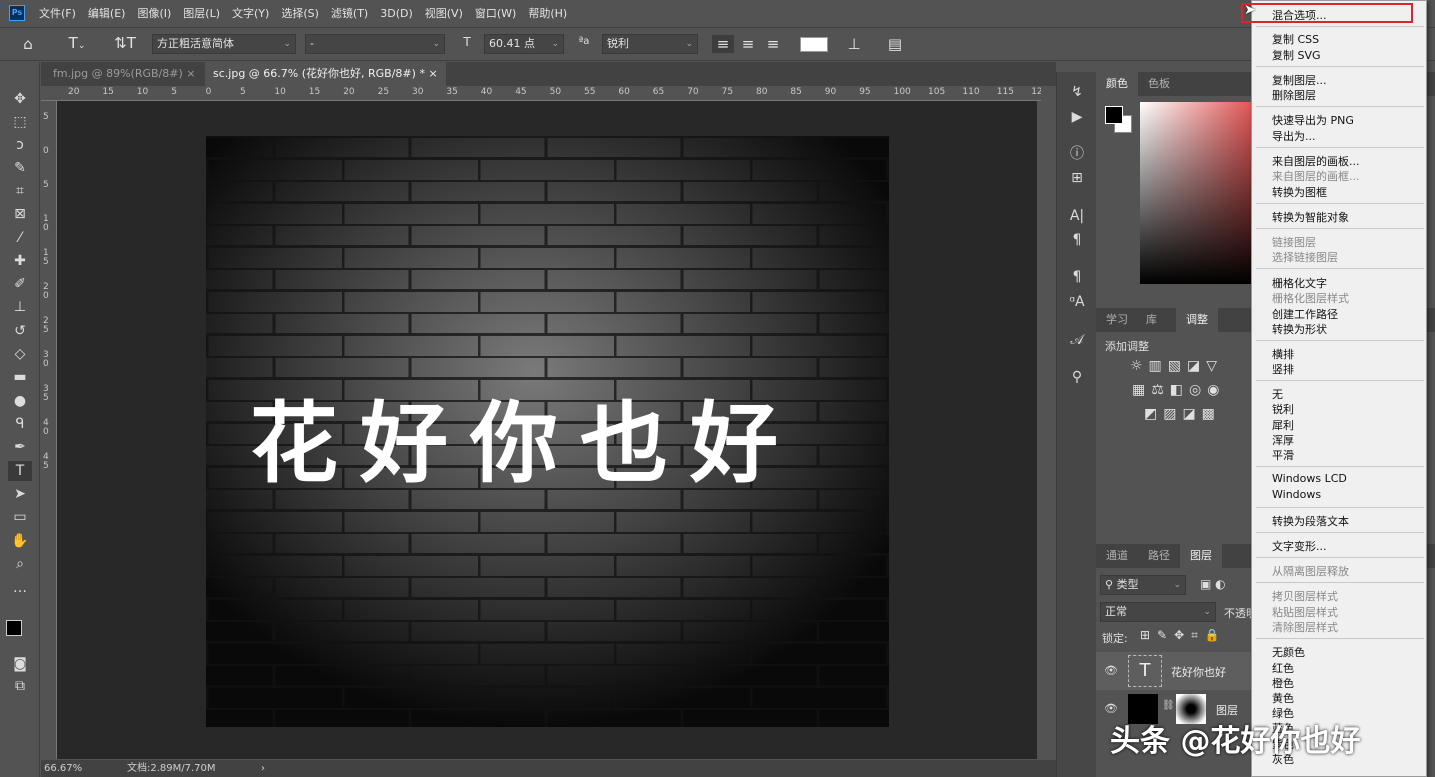 This screenshot has height=777, width=1435. I want to click on adjustment-icons-row2: ▦⚖◧◎◉, so click(1178, 390).